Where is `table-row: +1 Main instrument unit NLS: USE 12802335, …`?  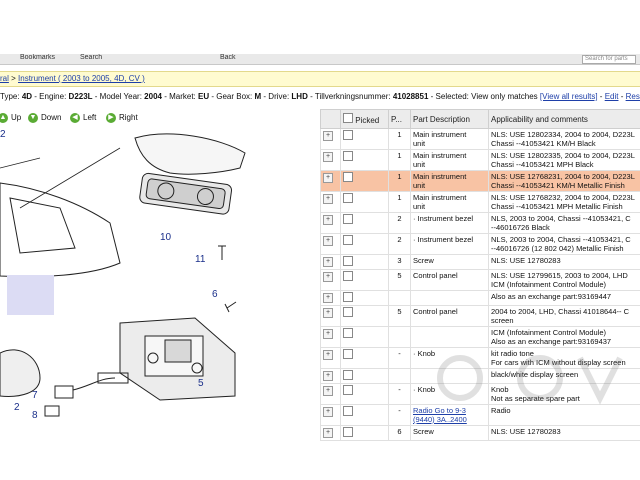 table-row: +1 Main instrument unit NLS: USE 12802335, … is located at coordinates (480, 160).